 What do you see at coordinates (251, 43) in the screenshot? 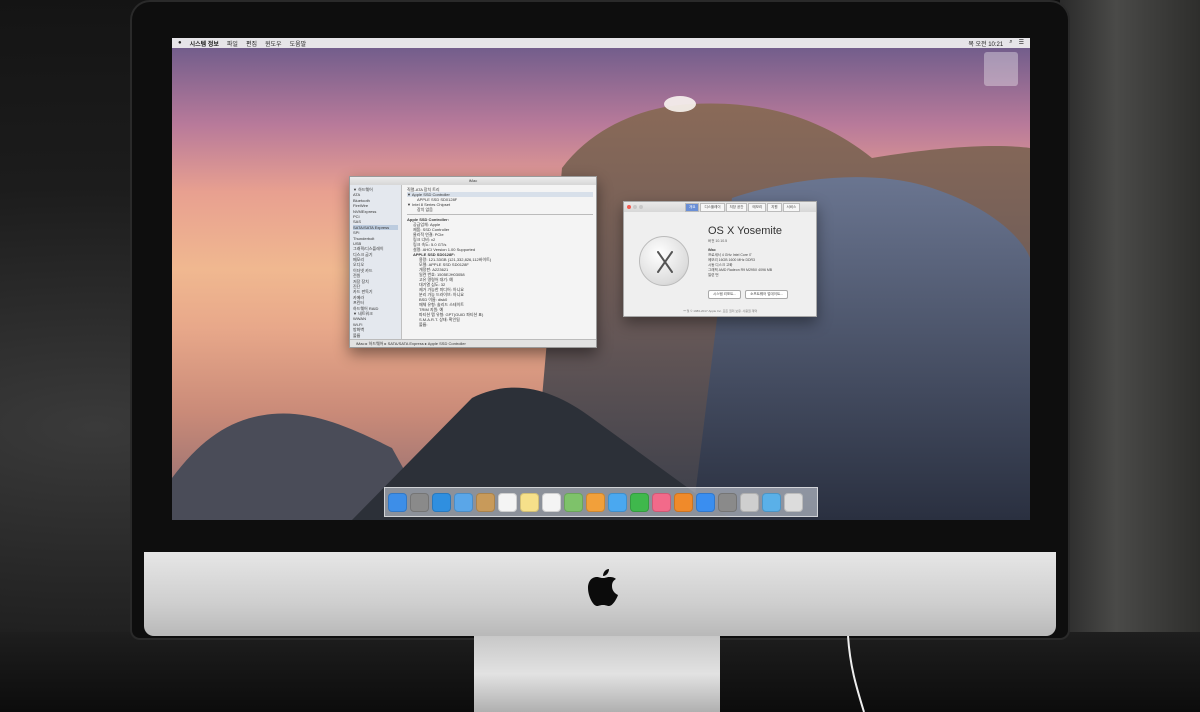
I see `menu-edit: 편집` at bounding box center [251, 43].